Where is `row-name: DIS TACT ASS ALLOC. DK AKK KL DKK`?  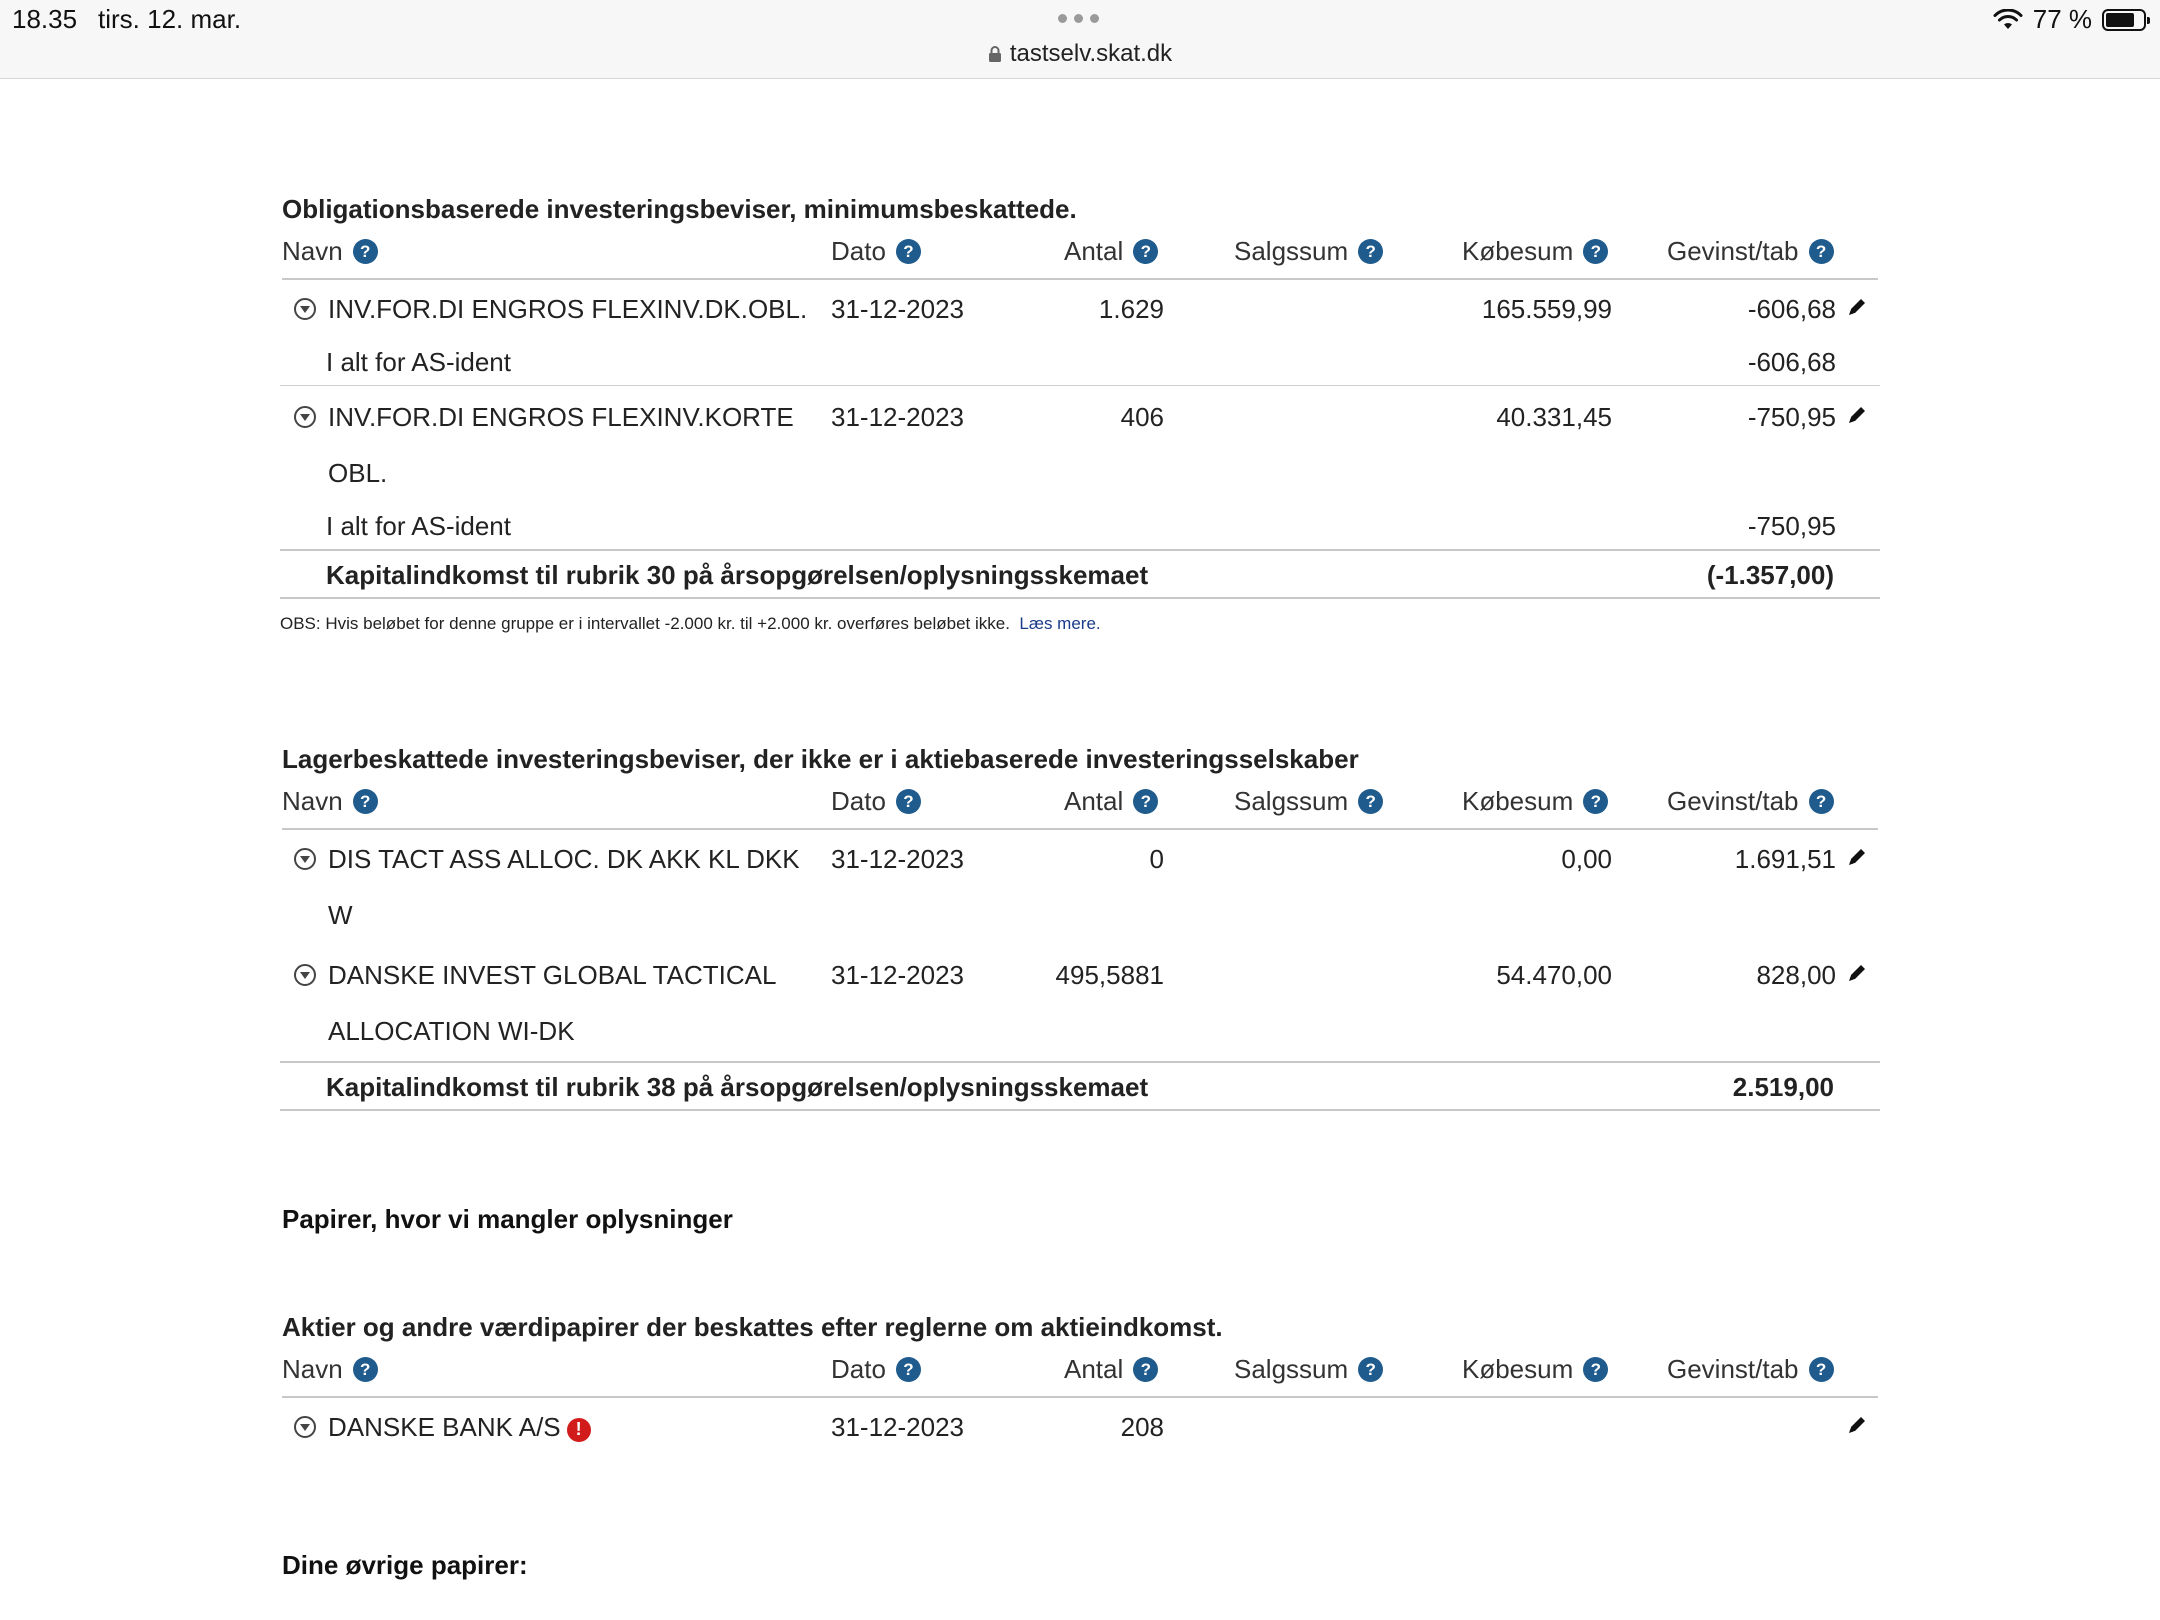
row-name: DIS TACT ASS ALLOC. DK AKK KL DKK is located at coordinates (564, 859).